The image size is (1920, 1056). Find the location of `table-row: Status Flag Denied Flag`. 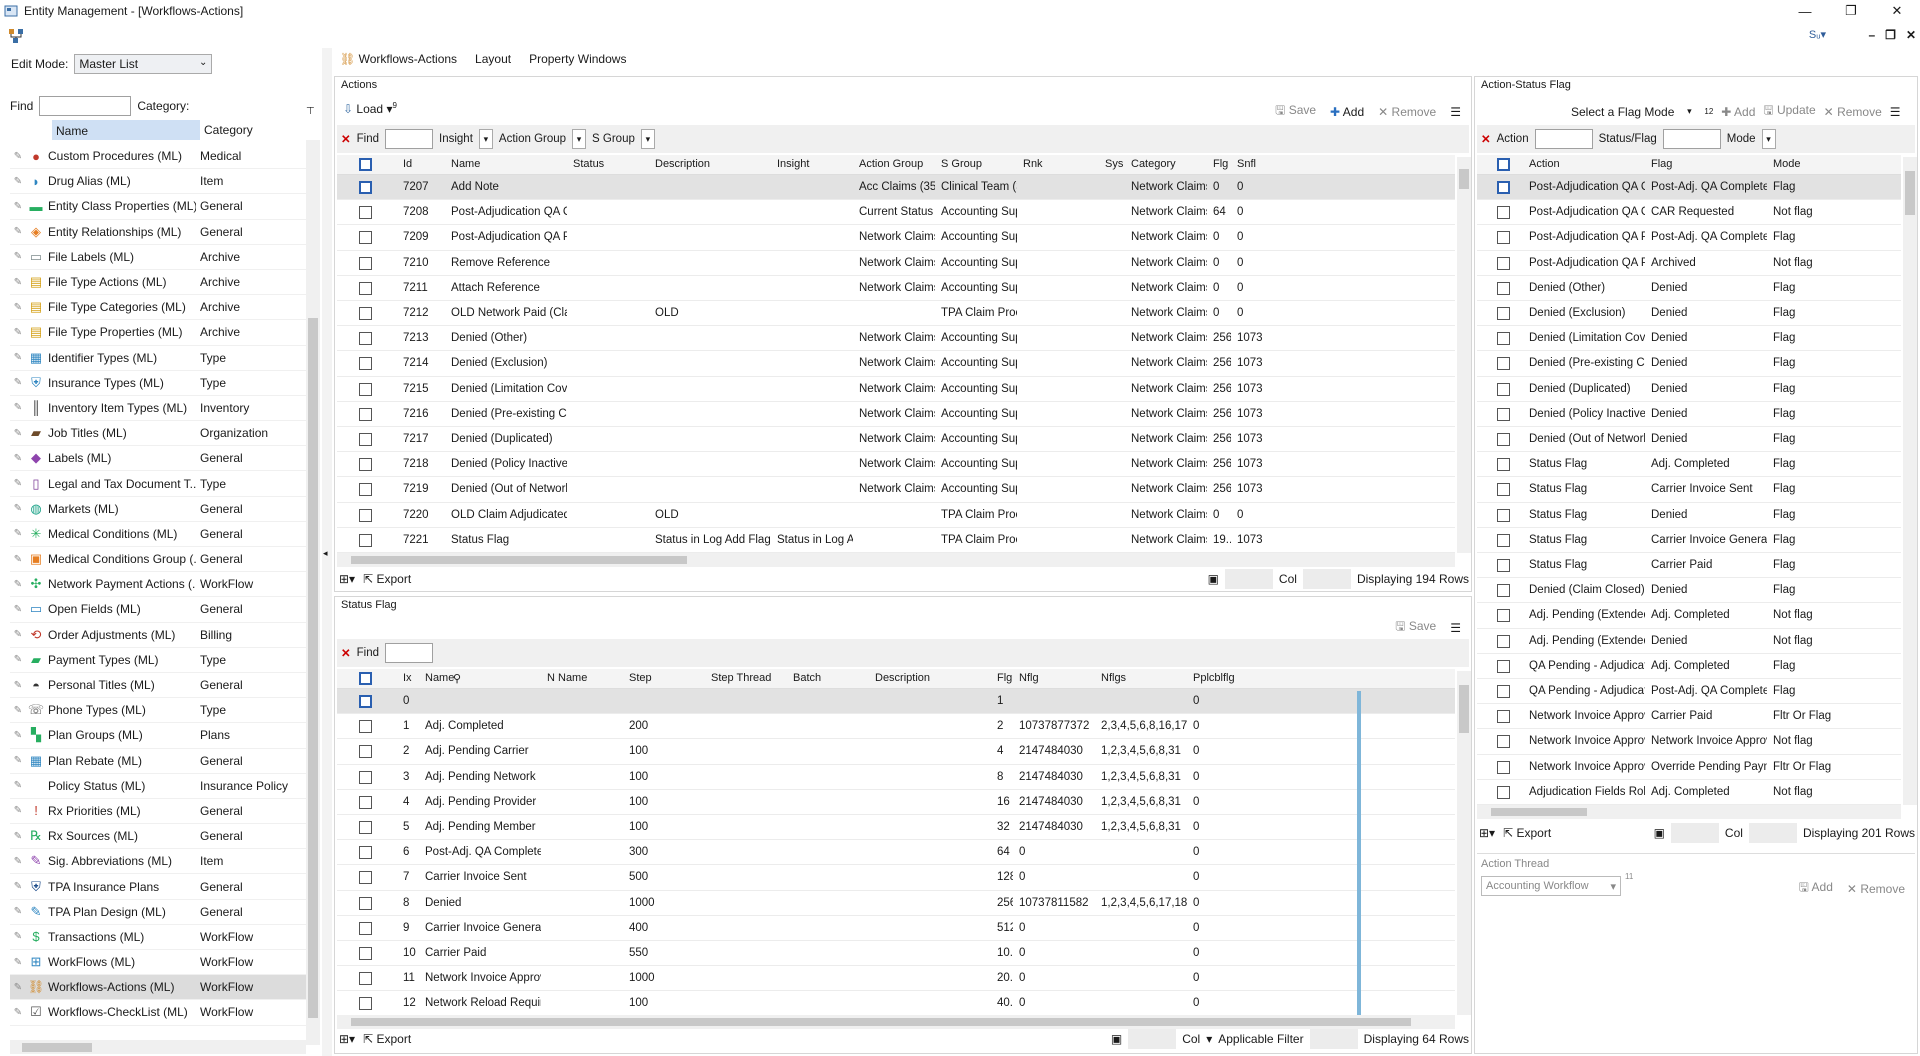

table-row: Status Flag Denied Flag is located at coordinates (1689, 515).